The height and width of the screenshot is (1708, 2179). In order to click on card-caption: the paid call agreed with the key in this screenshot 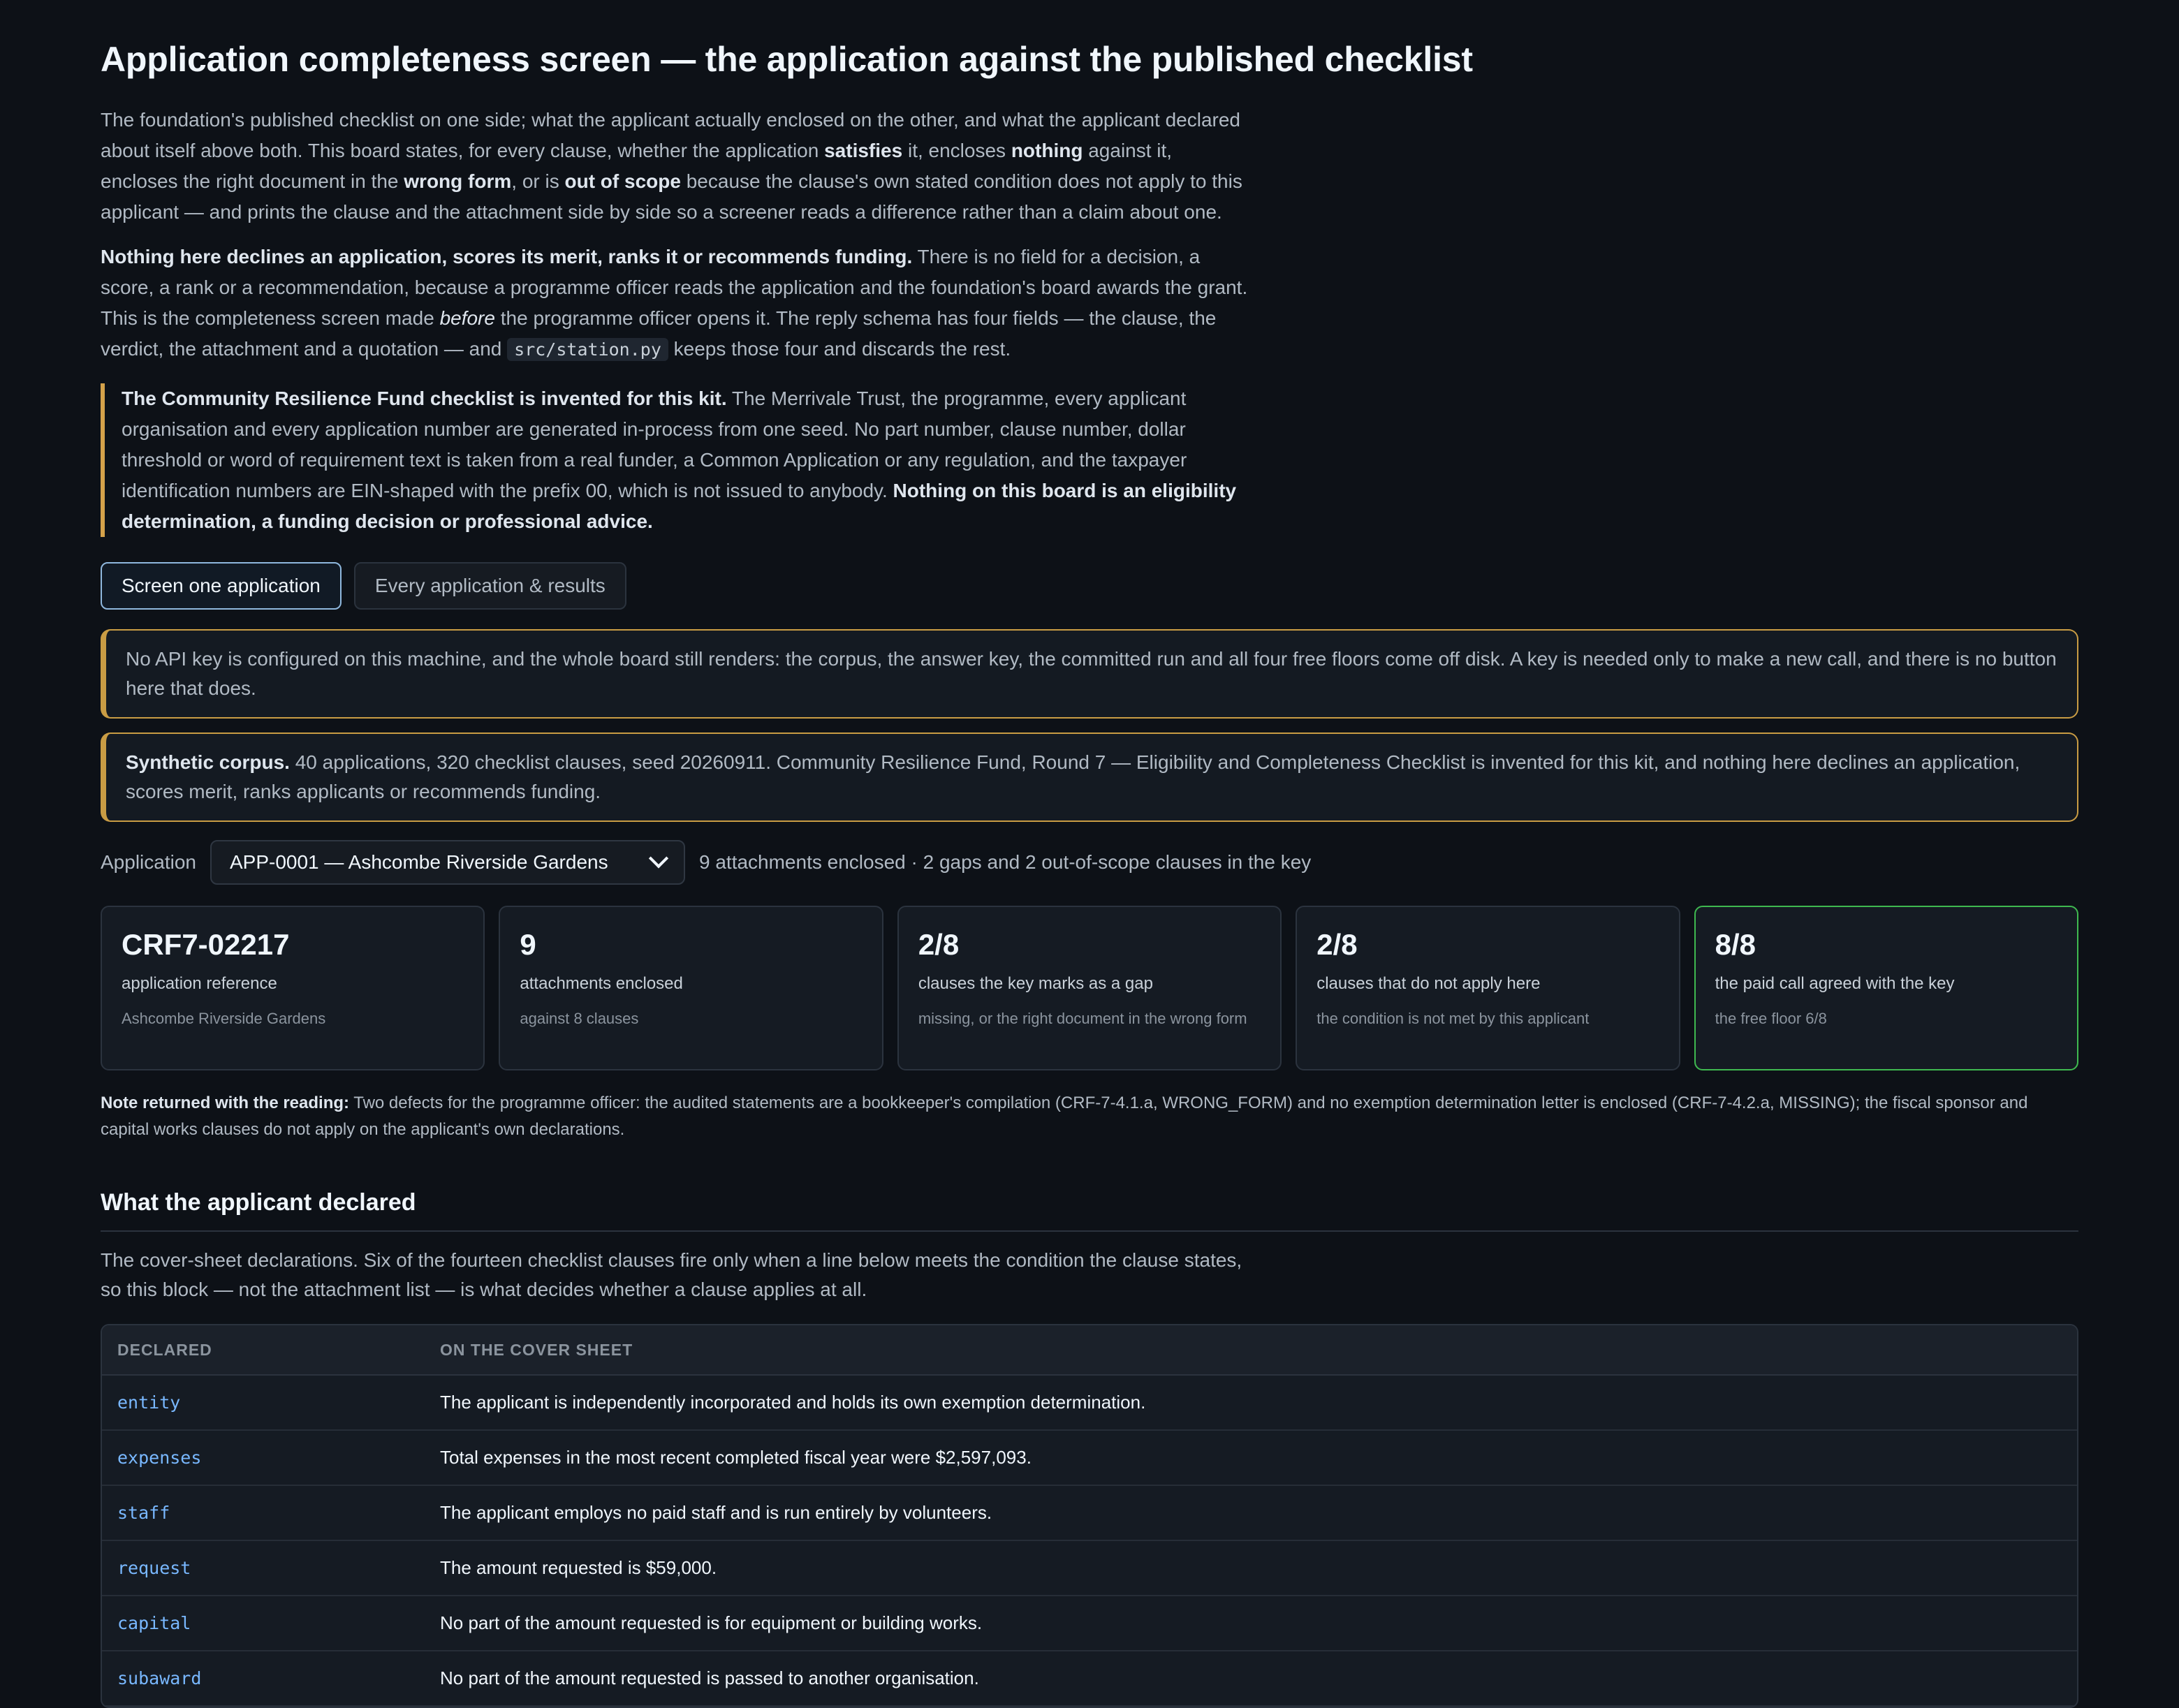, I will do `click(1835, 983)`.